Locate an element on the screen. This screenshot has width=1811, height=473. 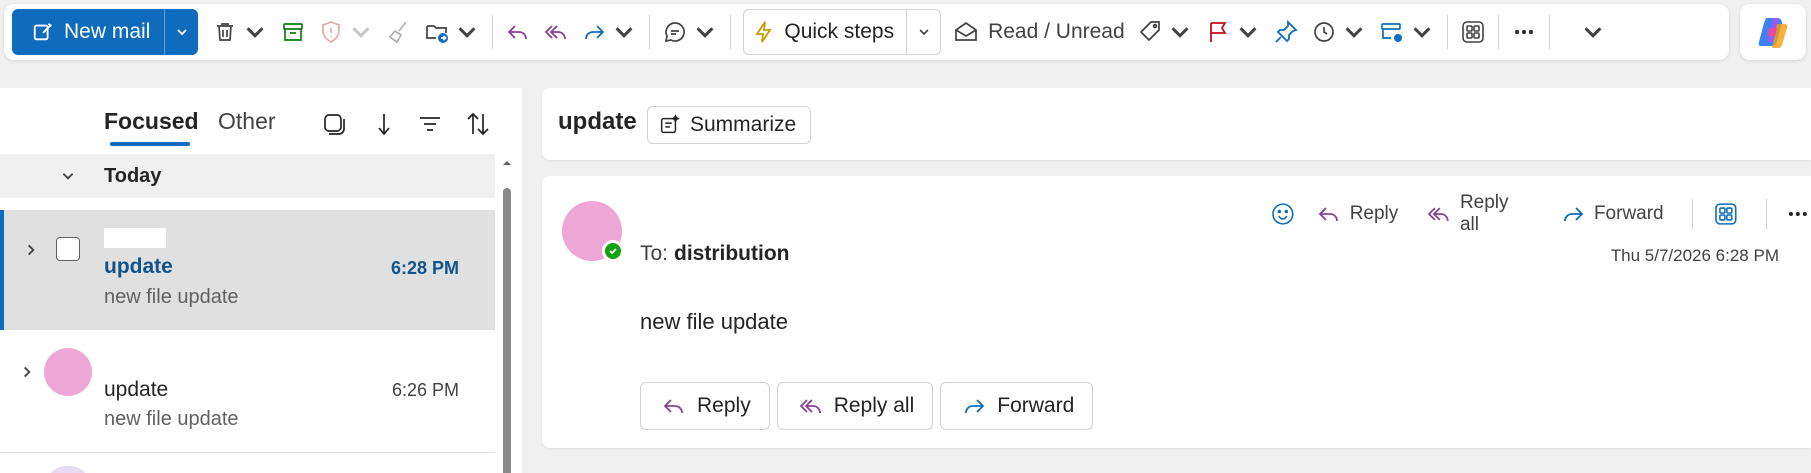
list-item: update new file update 6:26 PM is located at coordinates (247, 392).